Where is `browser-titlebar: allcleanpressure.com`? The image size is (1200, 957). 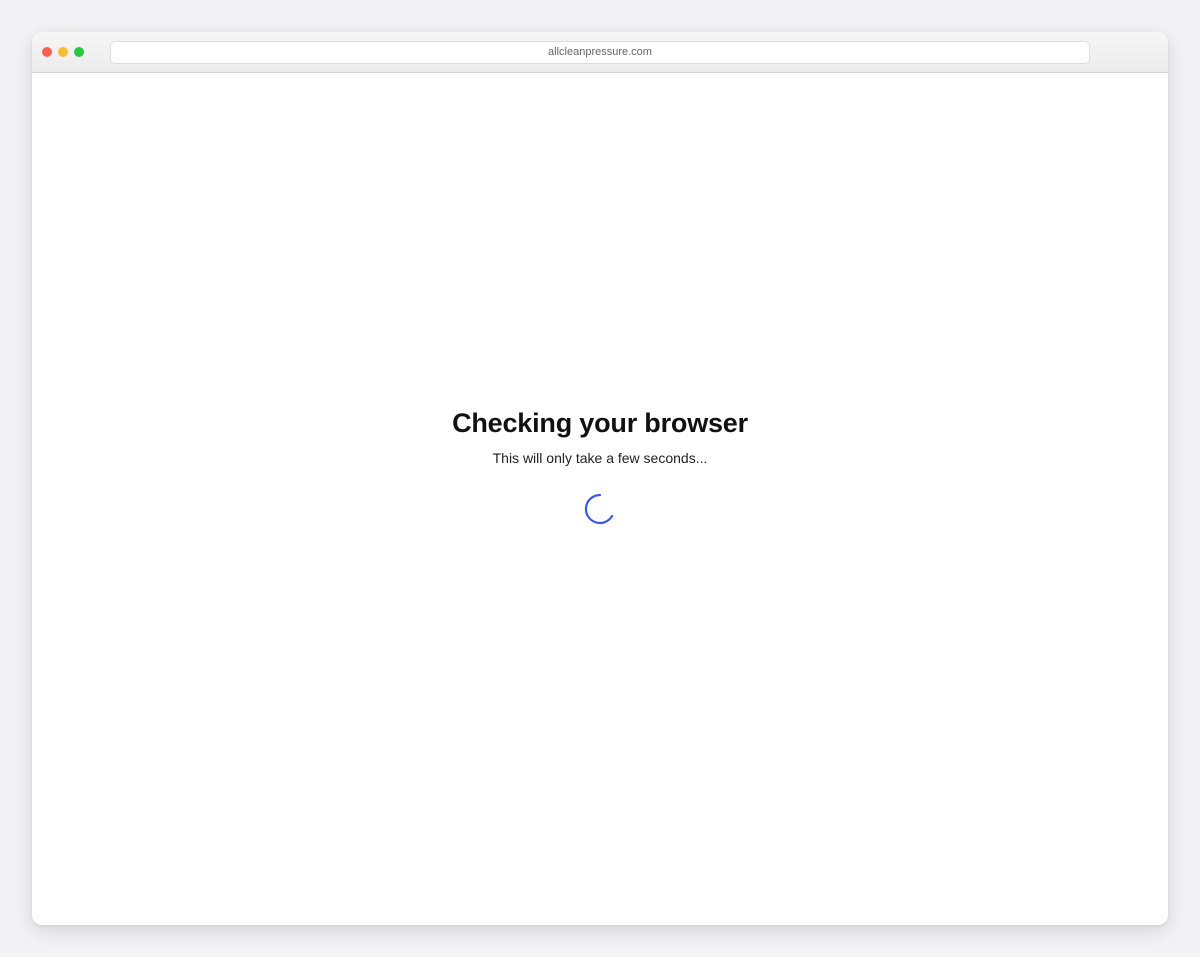 browser-titlebar: allcleanpressure.com is located at coordinates (600, 52).